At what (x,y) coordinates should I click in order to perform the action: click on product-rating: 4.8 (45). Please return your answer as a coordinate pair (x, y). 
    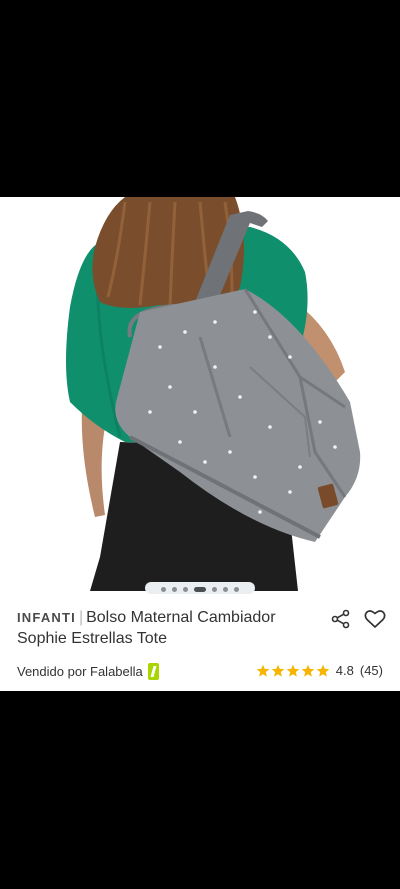
    Looking at the image, I should click on (319, 670).